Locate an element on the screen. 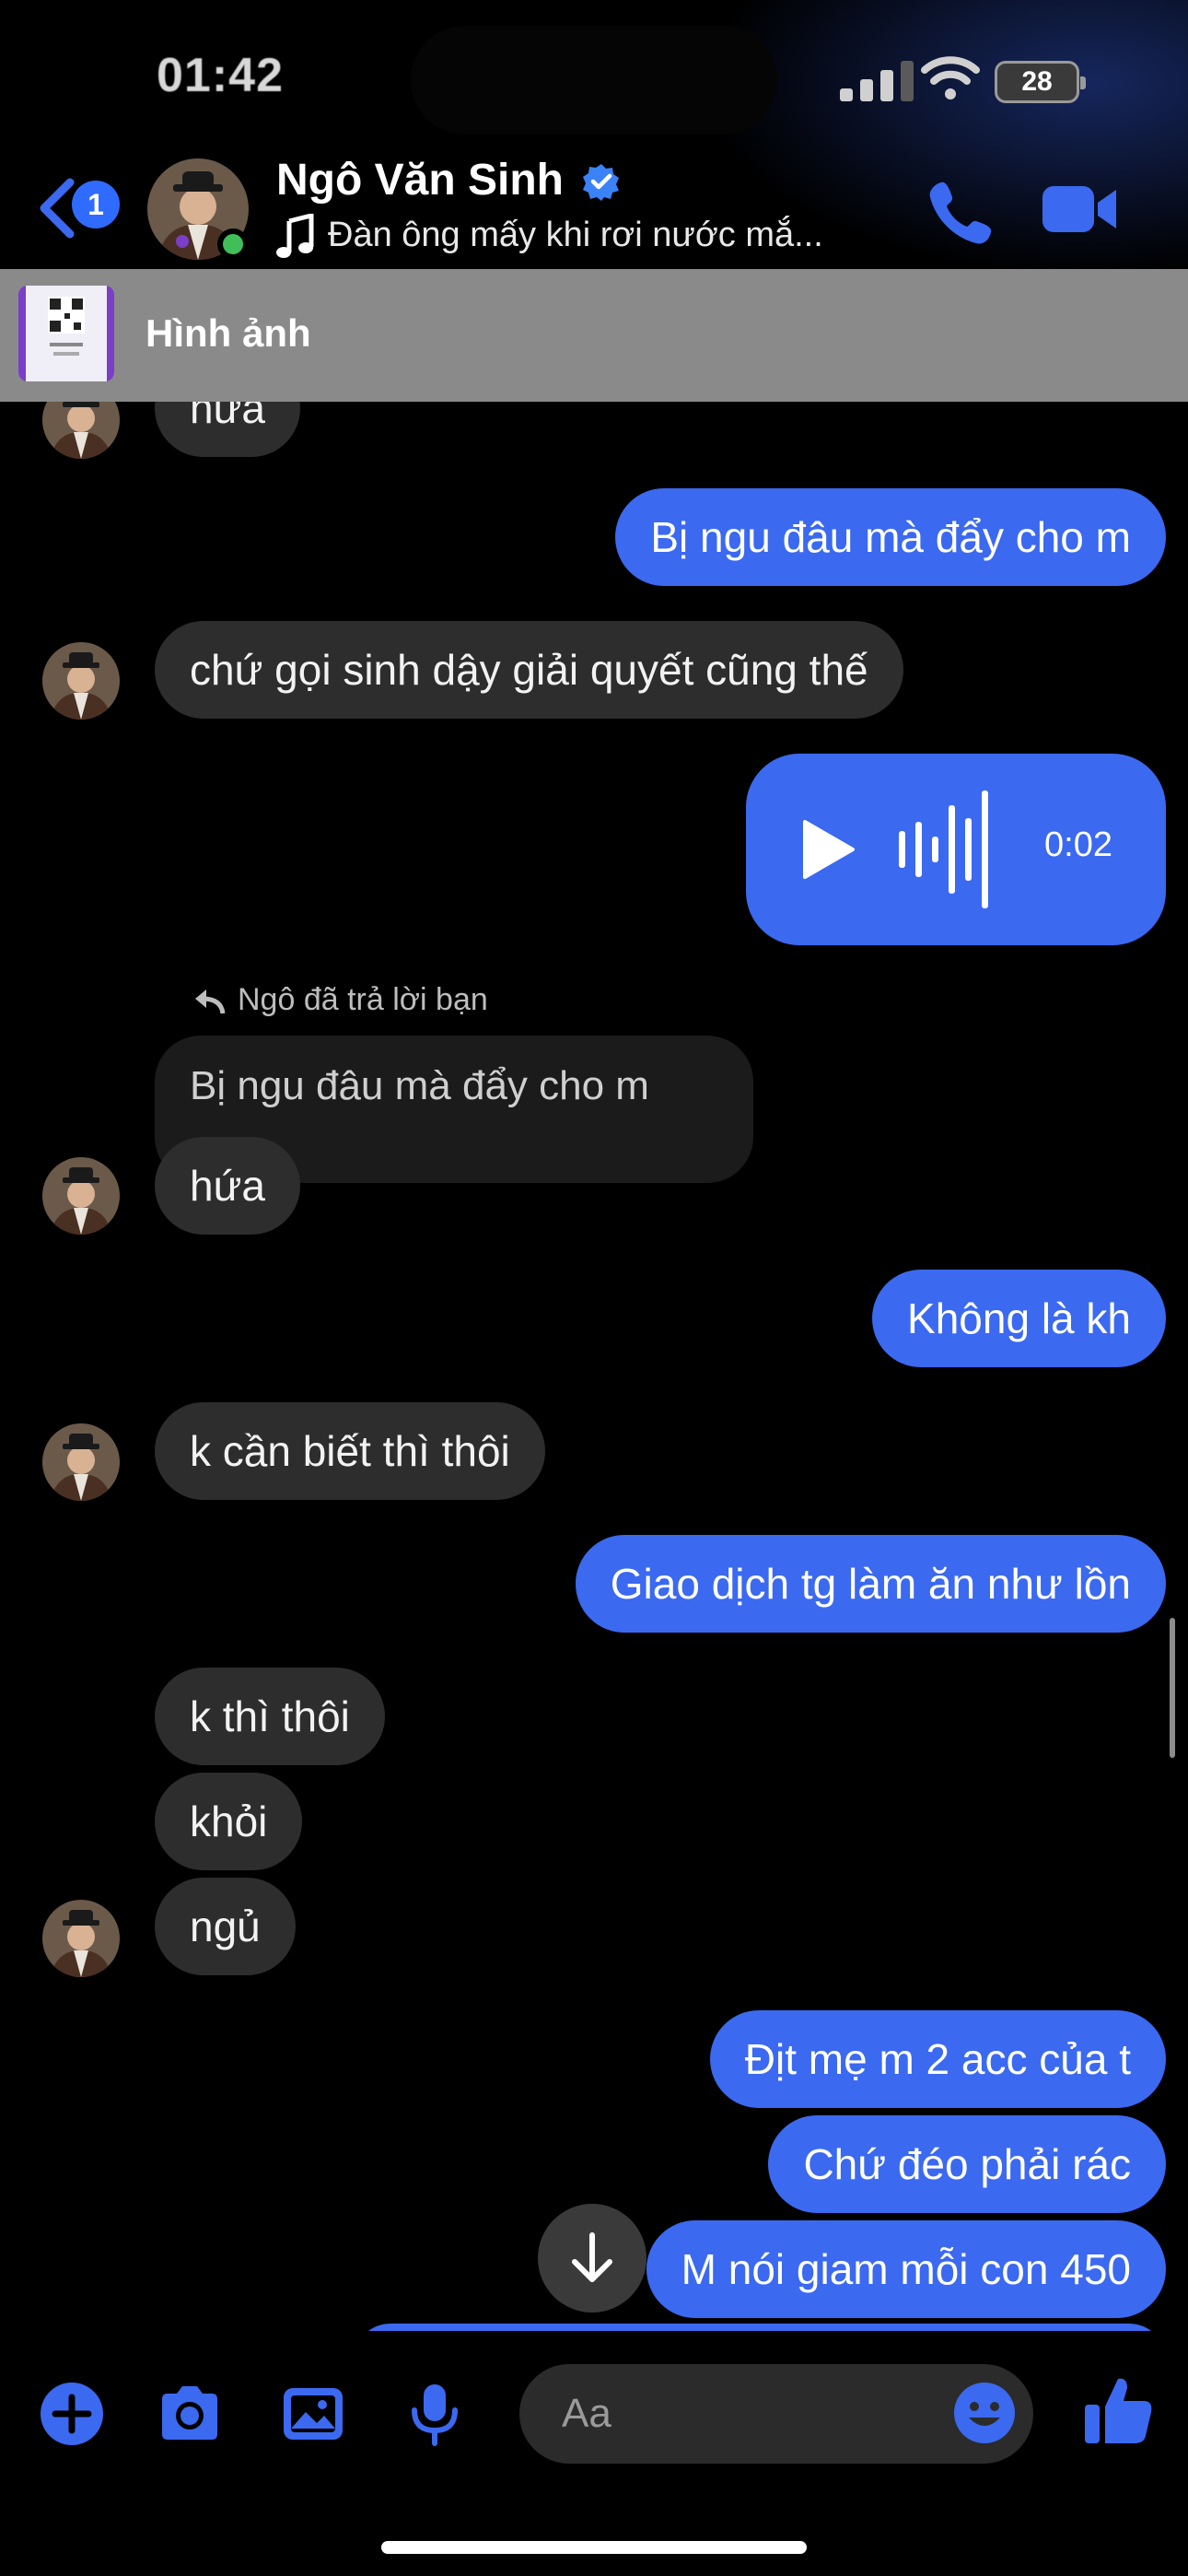  reply-hint: Ngô đã trả lời bạn is located at coordinates (363, 1000).